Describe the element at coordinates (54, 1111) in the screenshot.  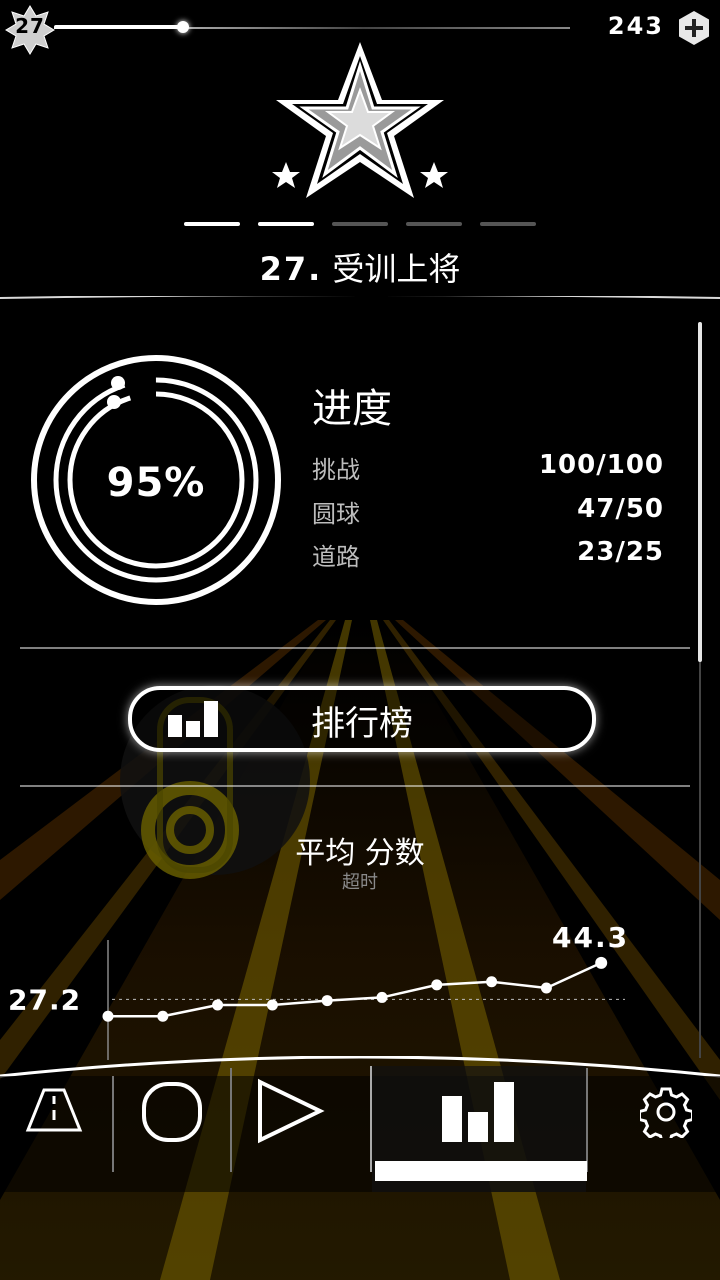
I see `road-icon` at that location.